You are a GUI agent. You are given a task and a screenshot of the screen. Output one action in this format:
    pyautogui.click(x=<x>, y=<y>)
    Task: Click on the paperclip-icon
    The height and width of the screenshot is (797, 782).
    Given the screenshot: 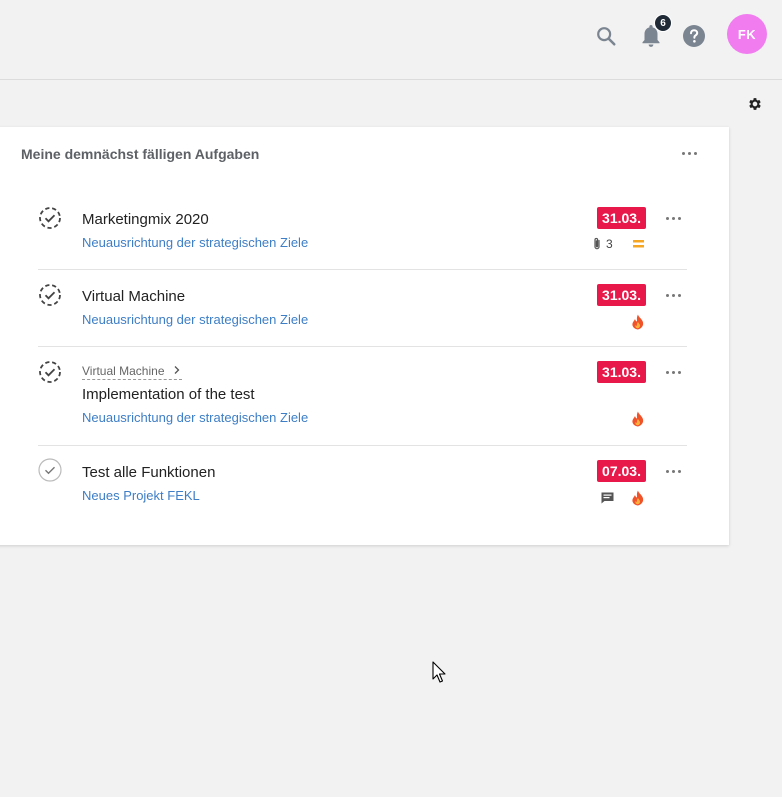 What is the action you would take?
    pyautogui.click(x=597, y=243)
    